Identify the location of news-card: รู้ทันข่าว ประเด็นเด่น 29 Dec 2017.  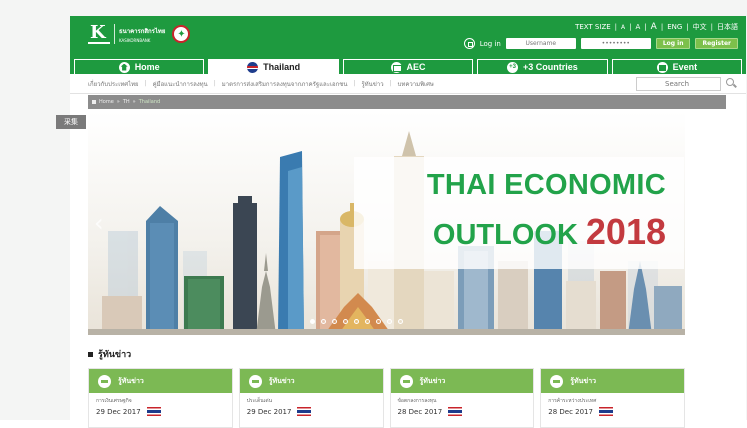
(311, 398).